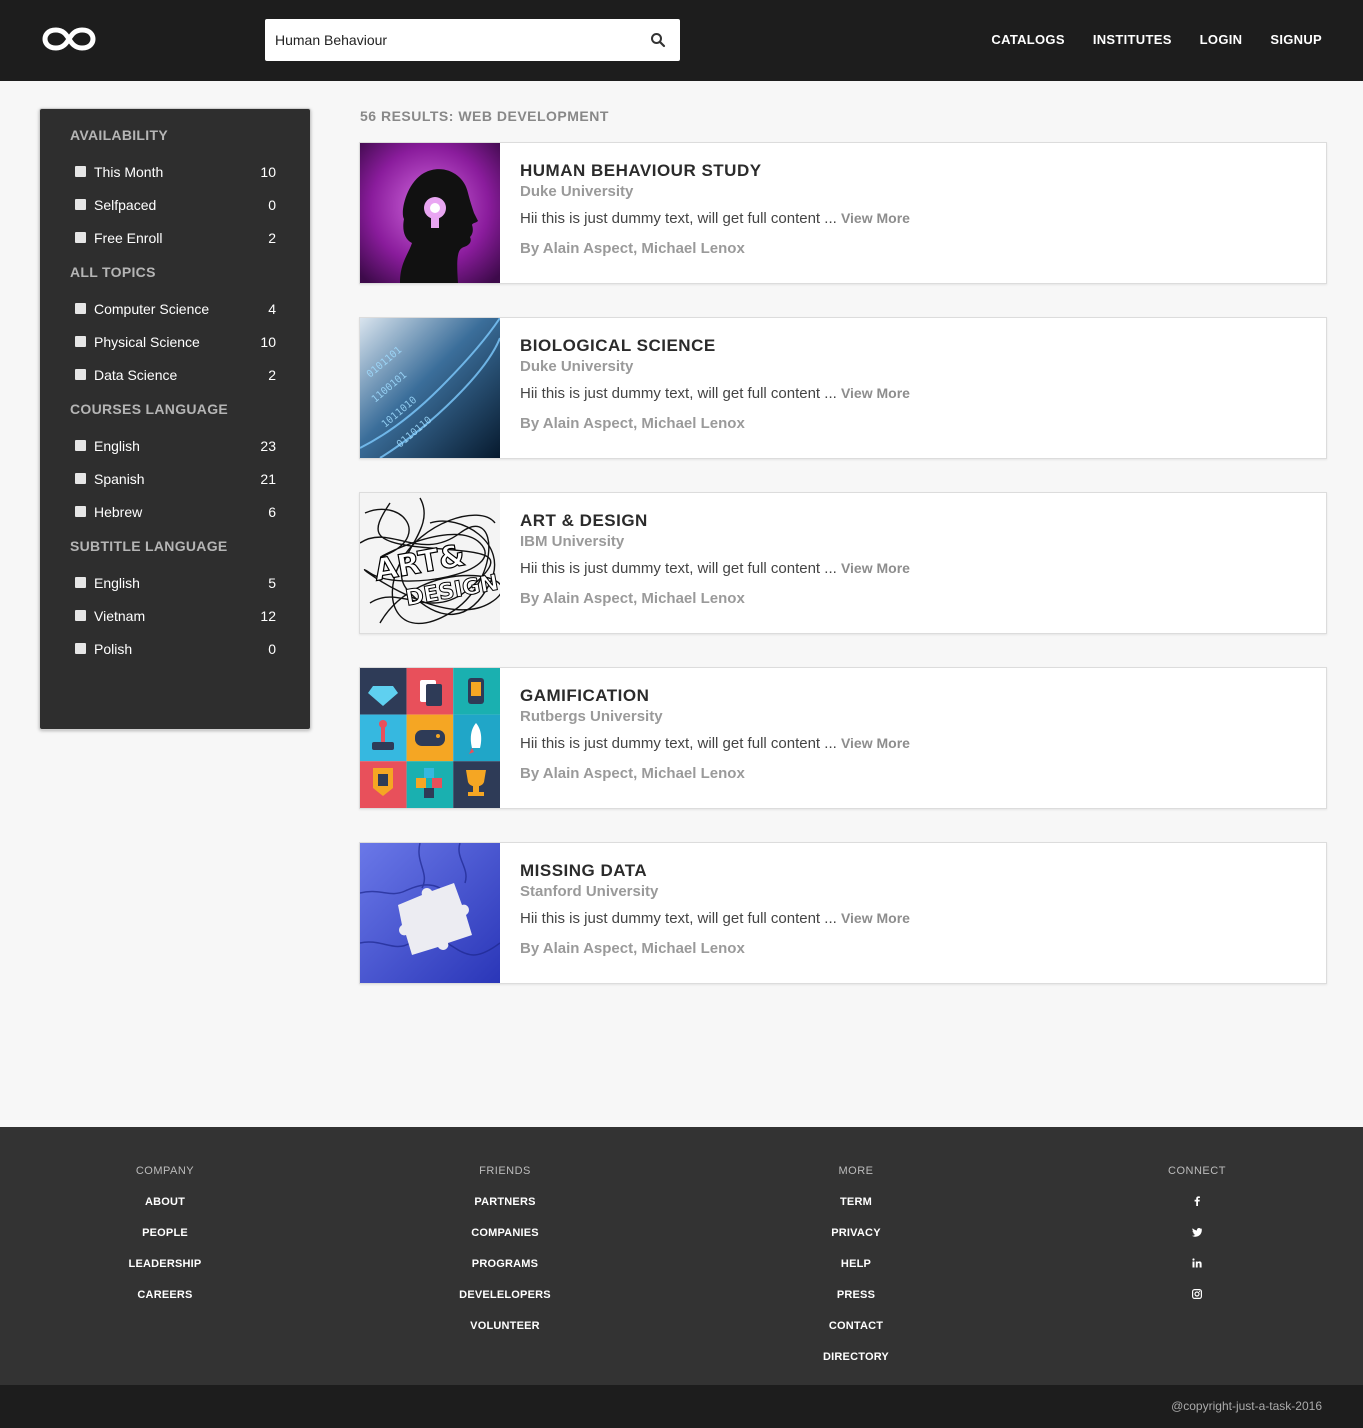 Image resolution: width=1363 pixels, height=1428 pixels. Describe the element at coordinates (175, 648) in the screenshot. I see `filter-option-polish: Polish 0` at that location.